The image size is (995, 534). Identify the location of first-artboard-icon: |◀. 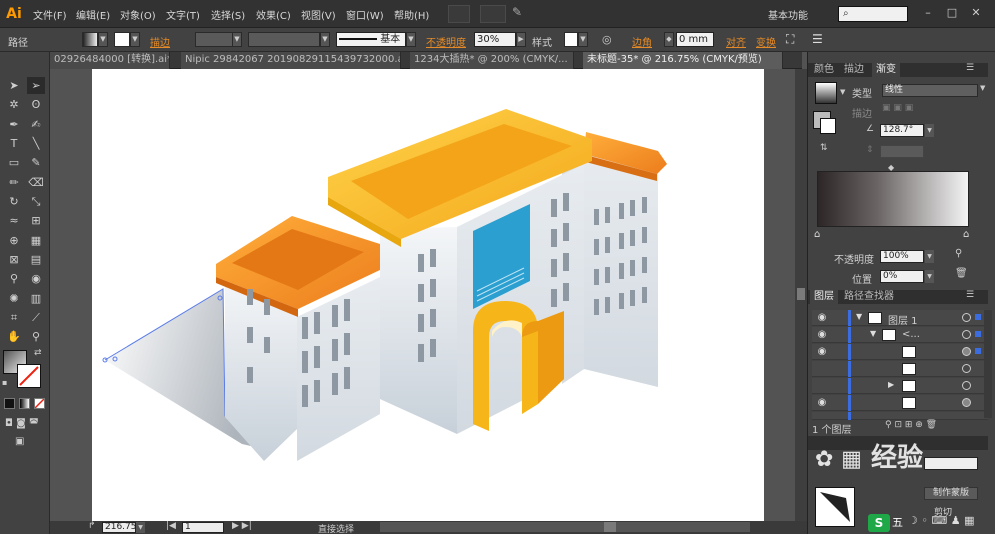
(171, 526).